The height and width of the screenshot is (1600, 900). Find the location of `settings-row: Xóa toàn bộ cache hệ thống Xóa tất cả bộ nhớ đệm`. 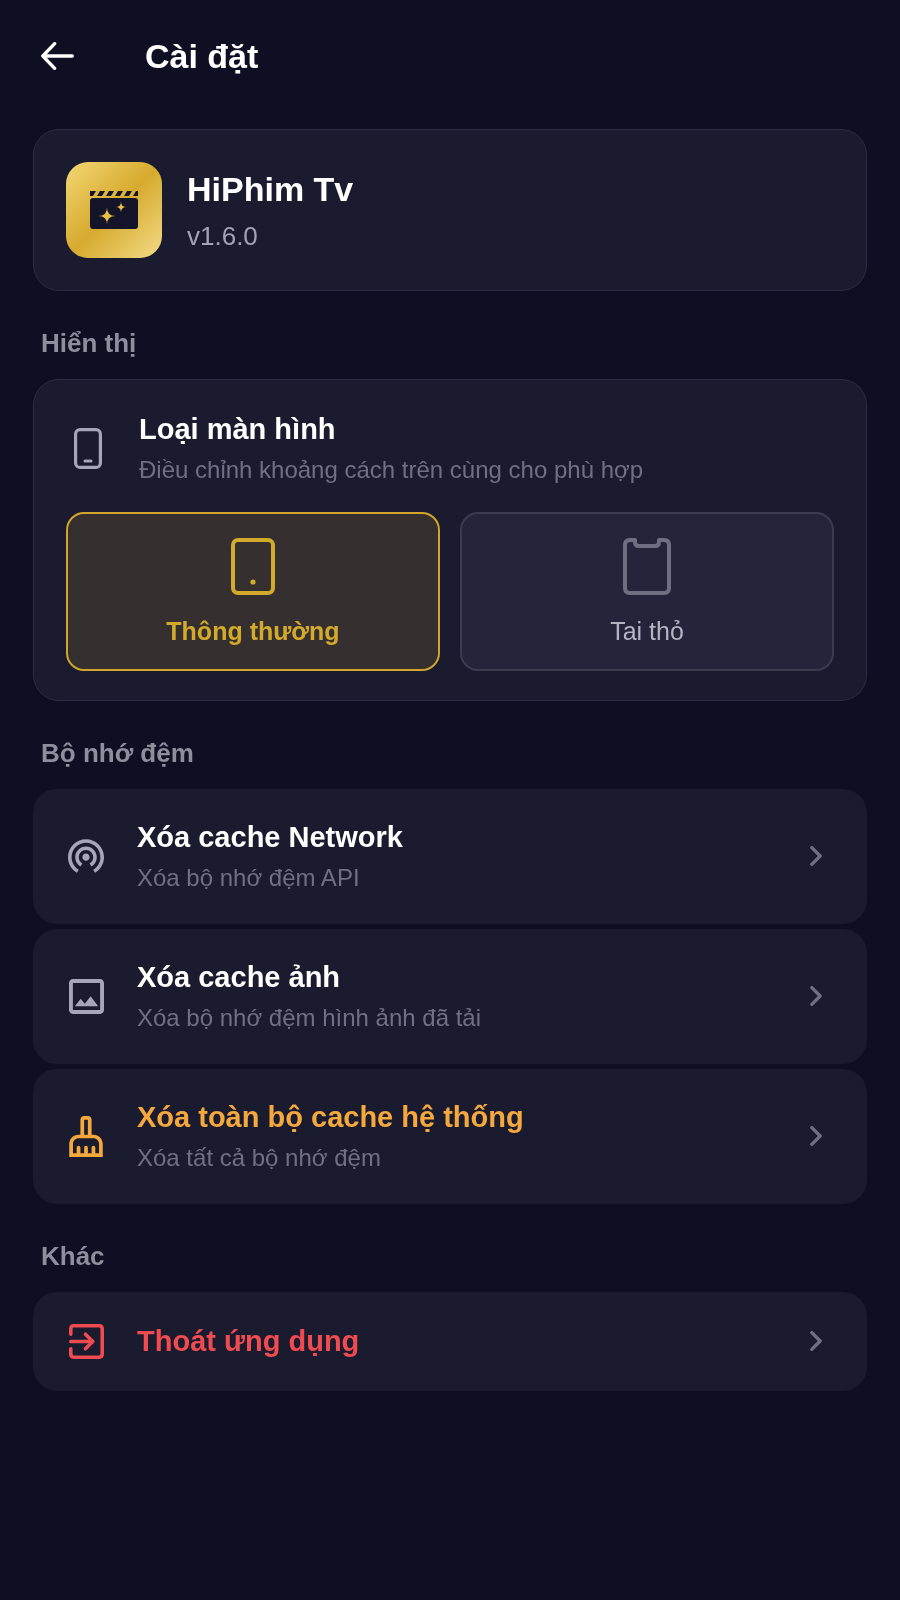

settings-row: Xóa toàn bộ cache hệ thống Xóa tất cả bộ nhớ đệm is located at coordinates (450, 1136).